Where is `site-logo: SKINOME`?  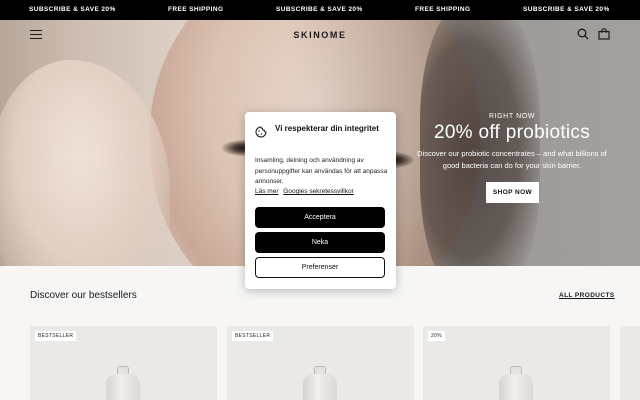 site-logo: SKINOME is located at coordinates (320, 35).